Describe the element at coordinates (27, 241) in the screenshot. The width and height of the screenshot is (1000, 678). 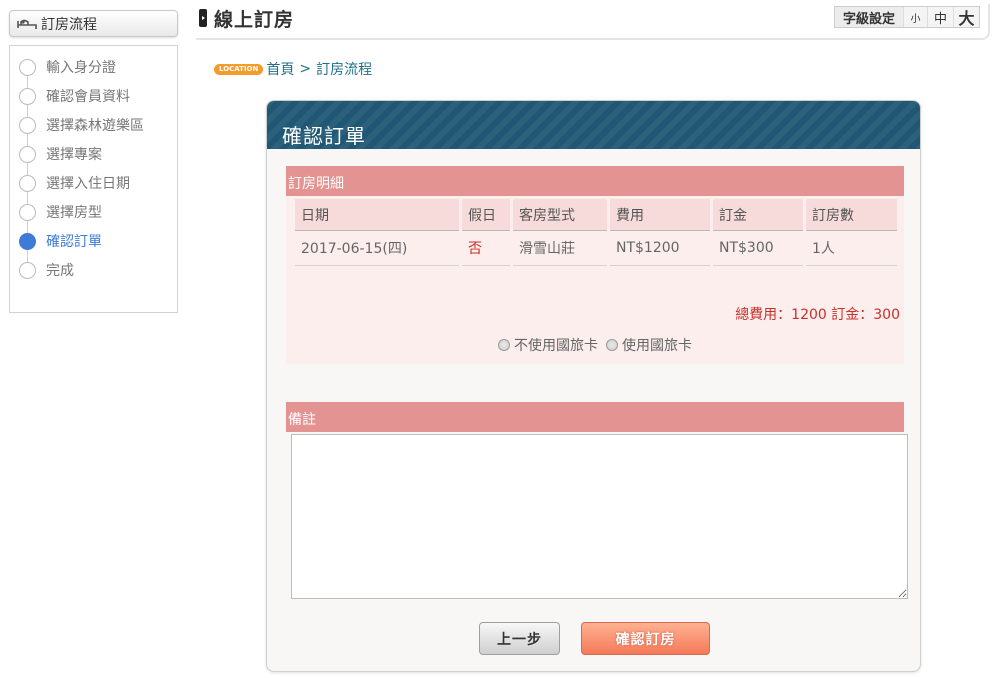
I see `step-dot-active-icon` at that location.